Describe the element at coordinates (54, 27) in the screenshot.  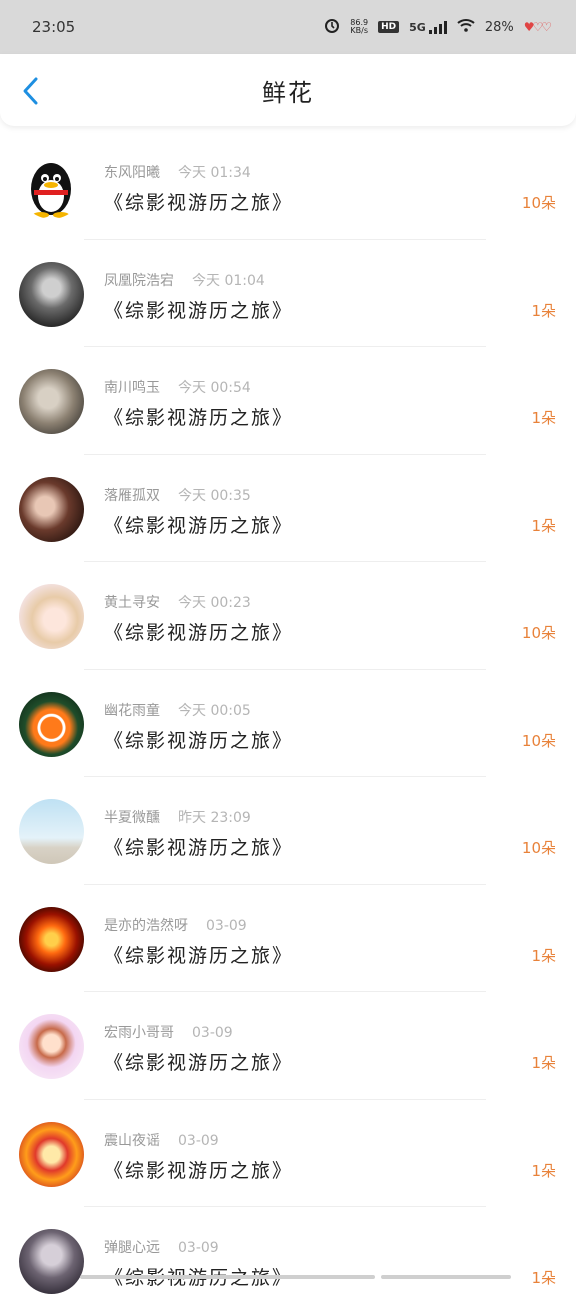
I see `status-time: 23:05` at that location.